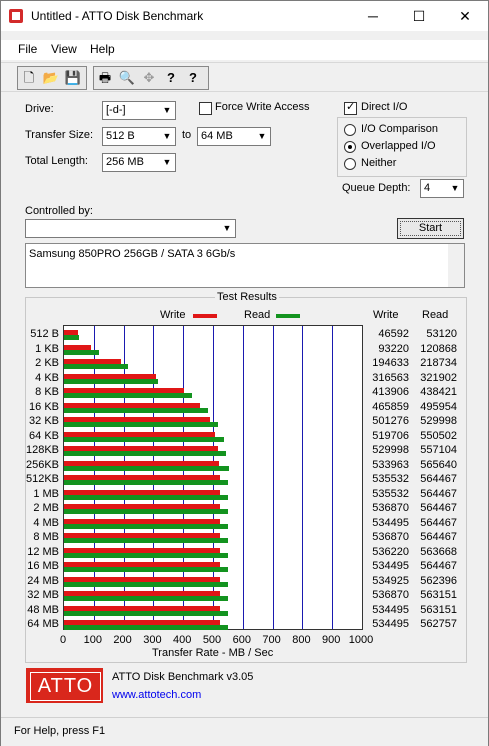  I want to click on write-value: 194633, so click(390, 363).